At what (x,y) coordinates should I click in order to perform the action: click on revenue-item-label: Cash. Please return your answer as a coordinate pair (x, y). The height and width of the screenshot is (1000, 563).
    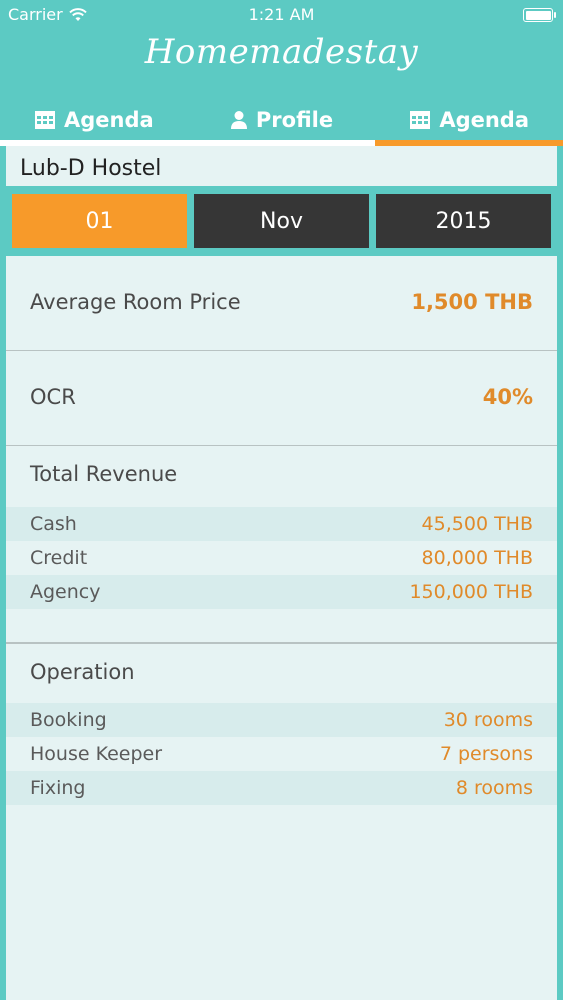
    Looking at the image, I should click on (53, 524).